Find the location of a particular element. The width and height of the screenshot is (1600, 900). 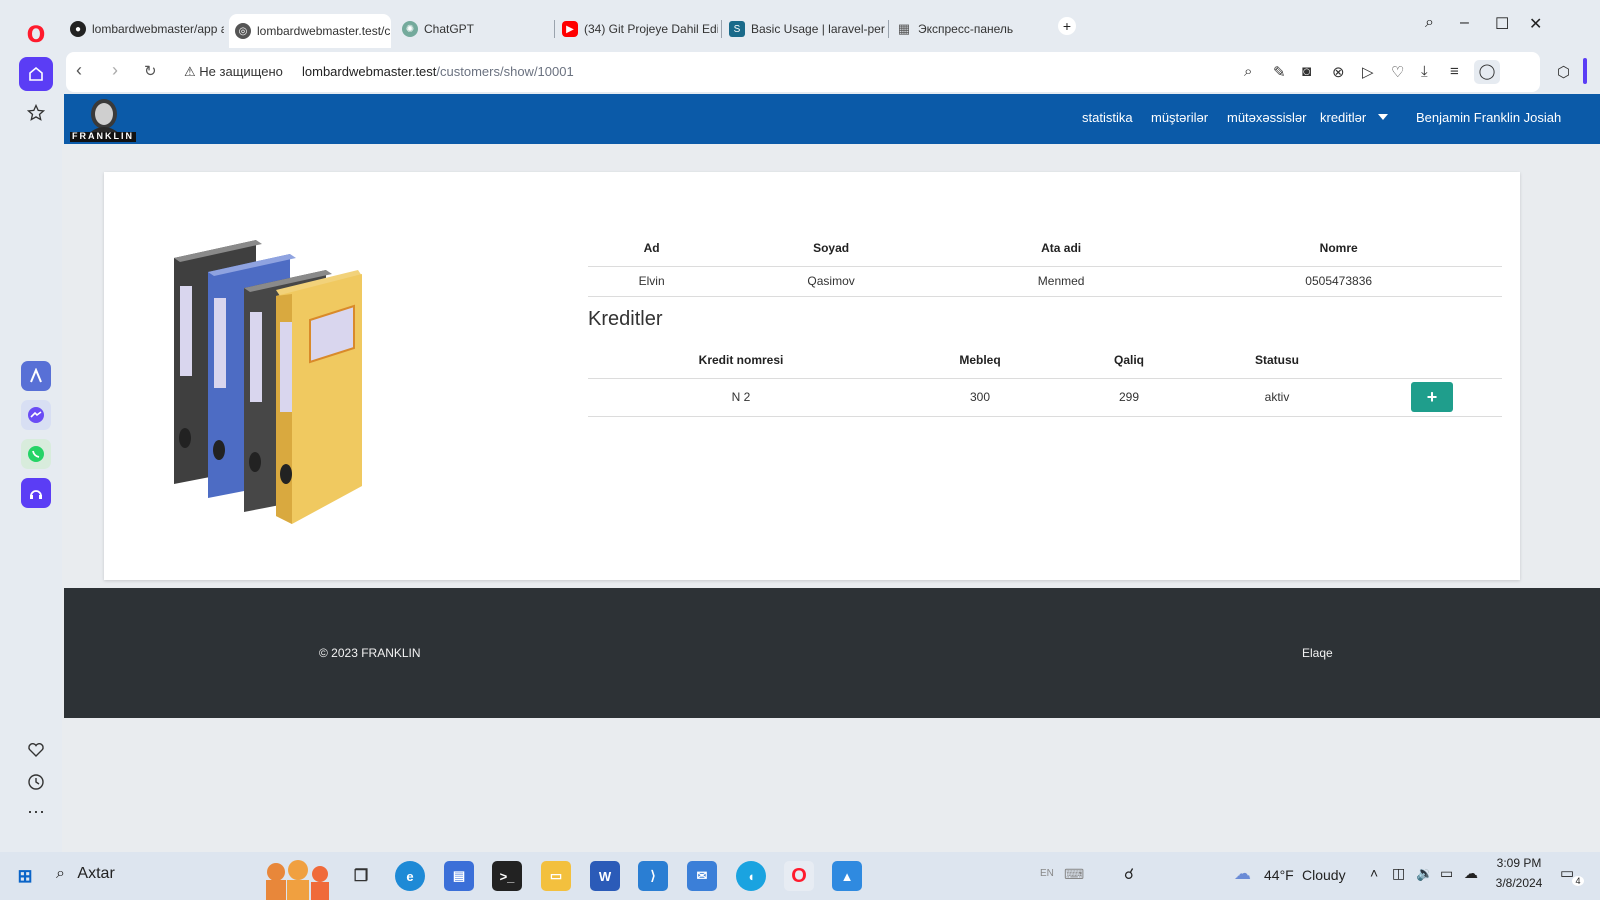

forward-button: › is located at coordinates (115, 70).